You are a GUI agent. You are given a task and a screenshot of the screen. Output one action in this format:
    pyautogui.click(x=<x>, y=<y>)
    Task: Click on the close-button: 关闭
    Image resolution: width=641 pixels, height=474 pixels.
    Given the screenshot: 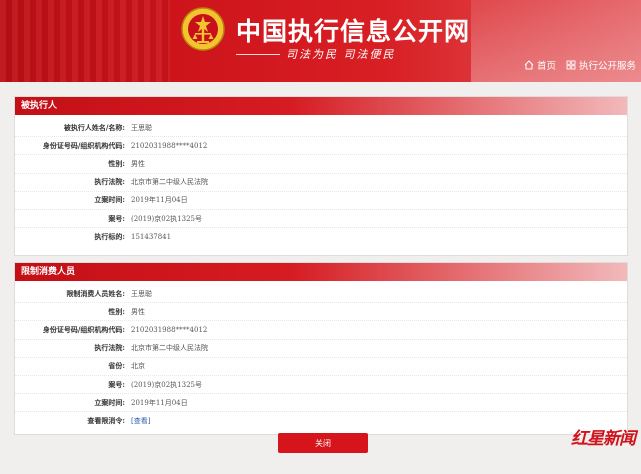 What is the action you would take?
    pyautogui.click(x=323, y=443)
    